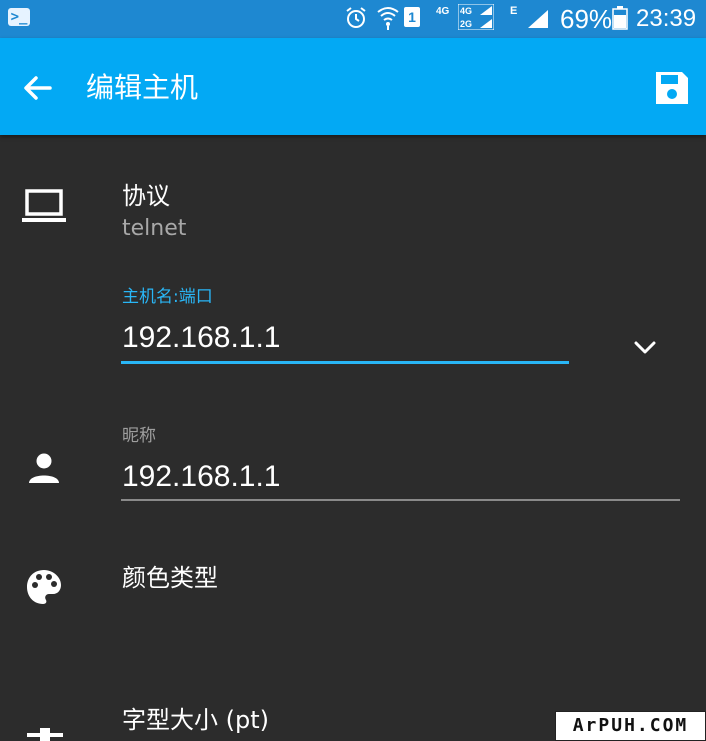 The image size is (706, 741). What do you see at coordinates (538, 19) in the screenshot?
I see `cell-signal-icon` at bounding box center [538, 19].